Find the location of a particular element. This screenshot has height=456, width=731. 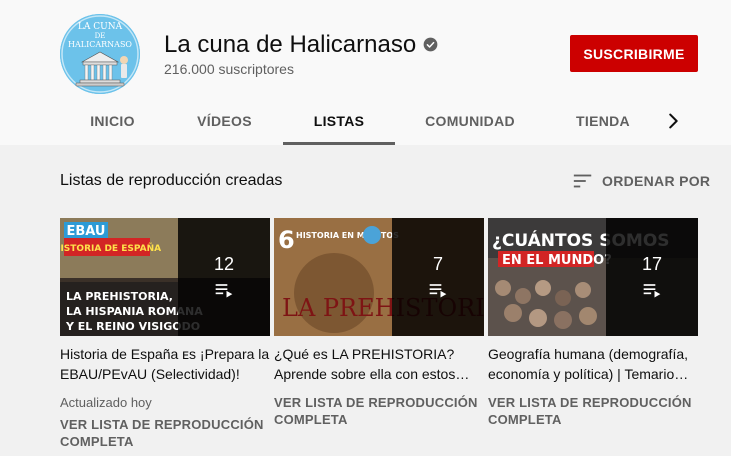

tab-inicio: INICIO is located at coordinates (112, 121).